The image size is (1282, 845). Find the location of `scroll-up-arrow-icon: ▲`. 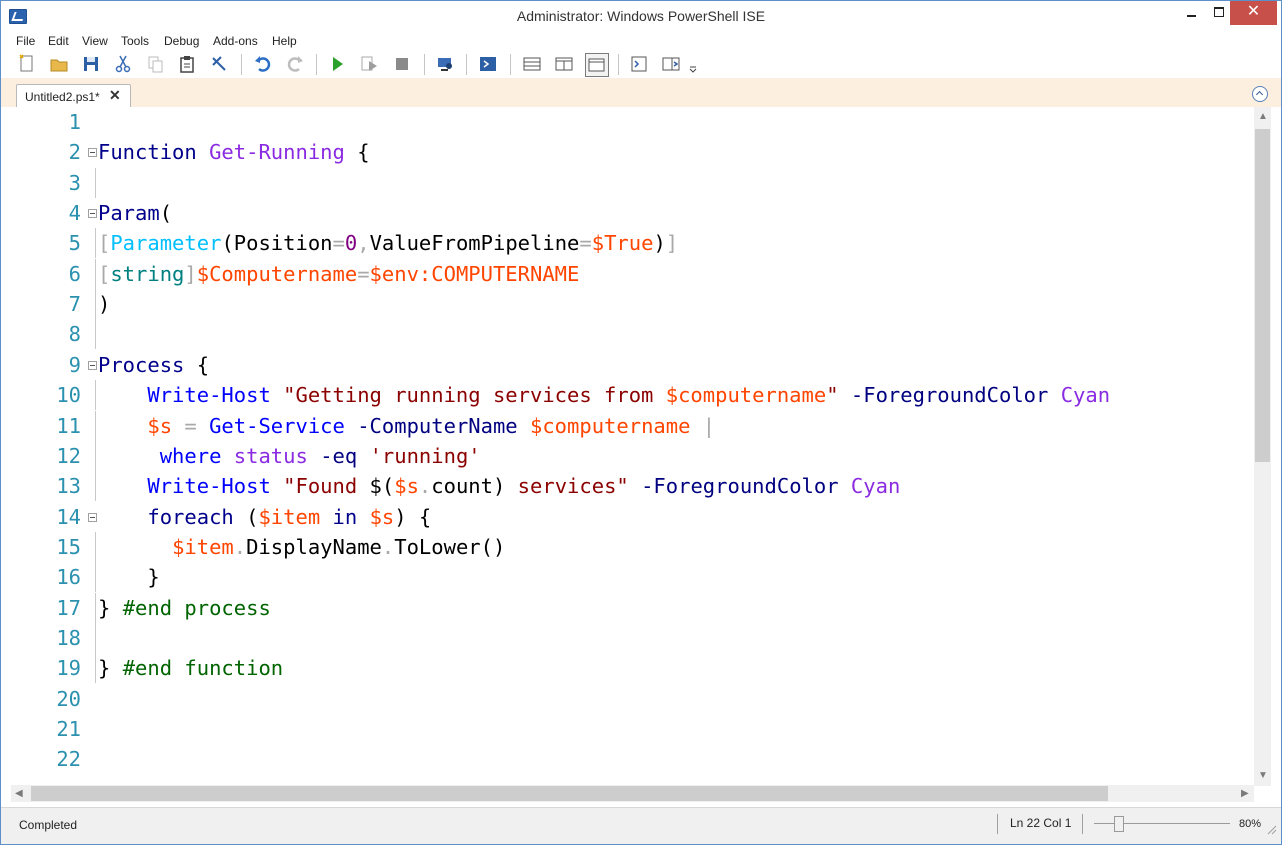

scroll-up-arrow-icon: ▲ is located at coordinates (1263, 117).